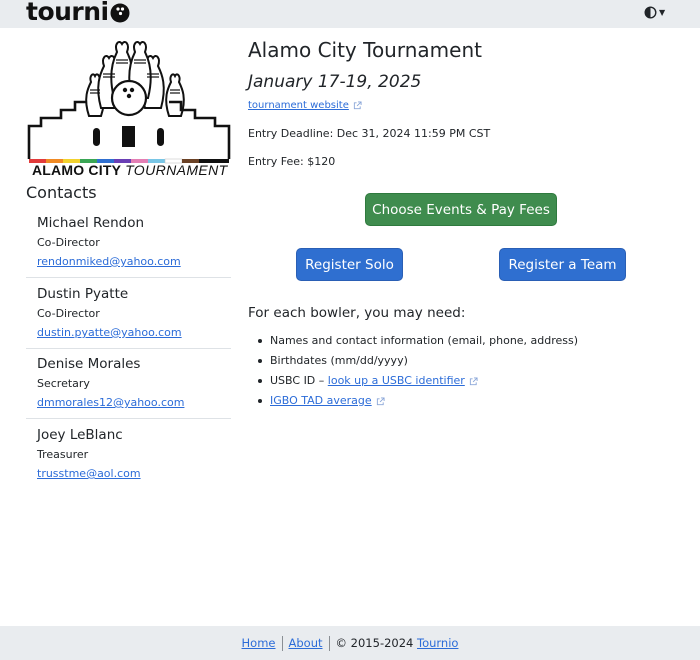  Describe the element at coordinates (83, 294) in the screenshot. I see `contact-name: Dustin Pyatte` at that location.